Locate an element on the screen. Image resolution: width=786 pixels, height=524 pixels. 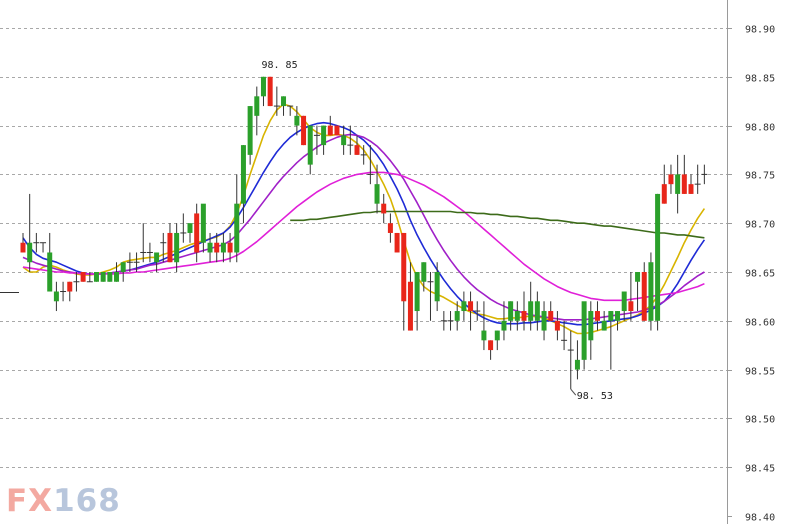
logo-168: 168 is located at coordinates (87, 501).